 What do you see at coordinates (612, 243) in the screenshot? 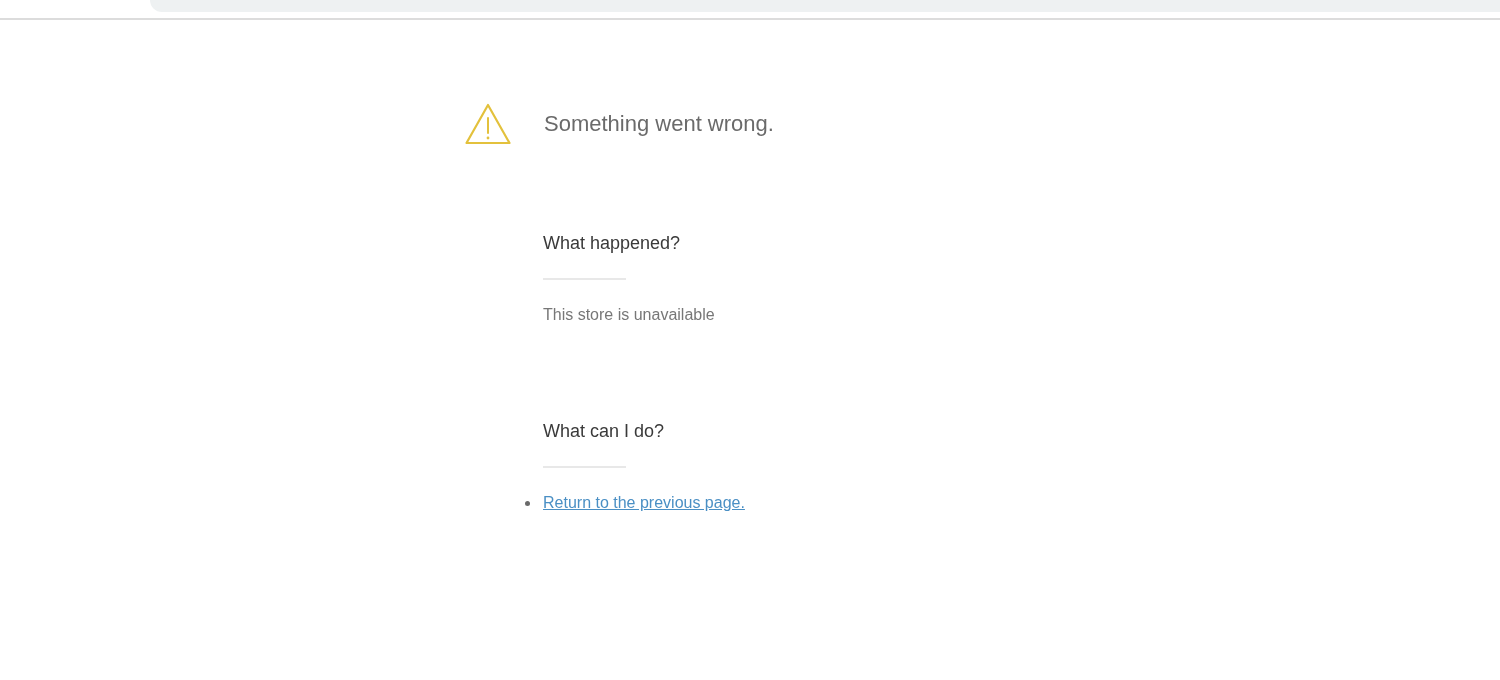
I see `section-heading: What happened?` at bounding box center [612, 243].